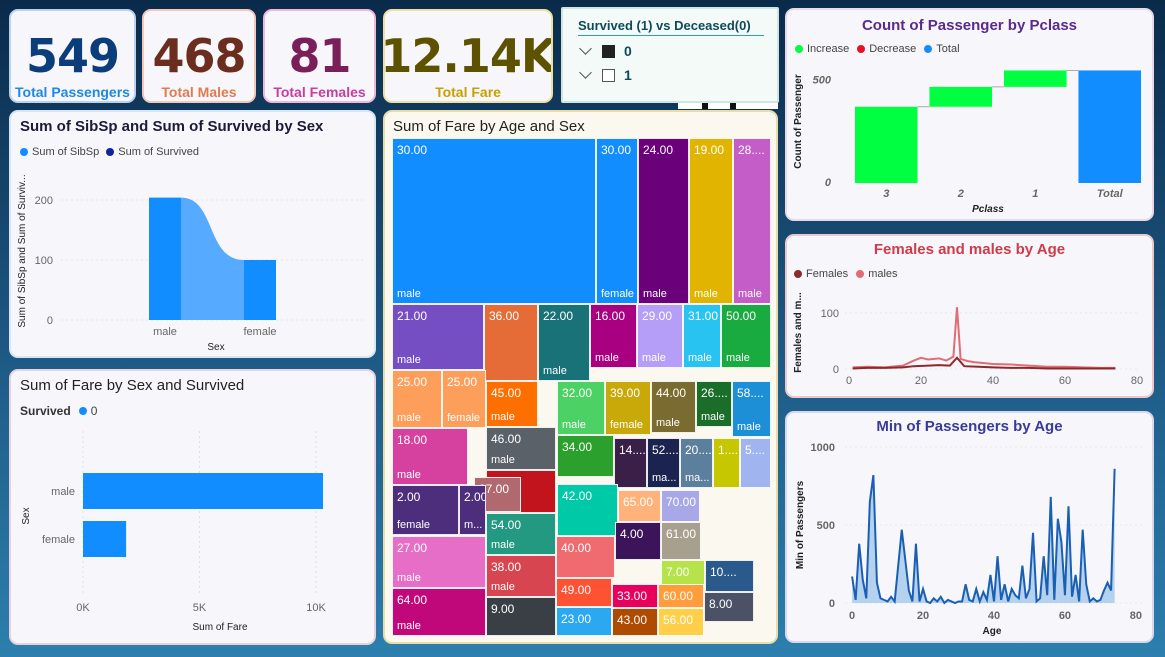  Describe the element at coordinates (752, 221) in the screenshot. I see `treemap-cell: 28.... male` at that location.